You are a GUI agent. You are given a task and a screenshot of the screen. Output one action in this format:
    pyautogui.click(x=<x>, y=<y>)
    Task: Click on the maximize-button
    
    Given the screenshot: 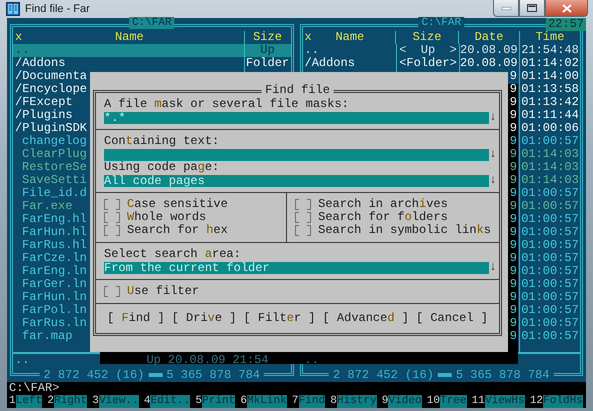 What is the action you would take?
    pyautogui.click(x=532, y=8)
    